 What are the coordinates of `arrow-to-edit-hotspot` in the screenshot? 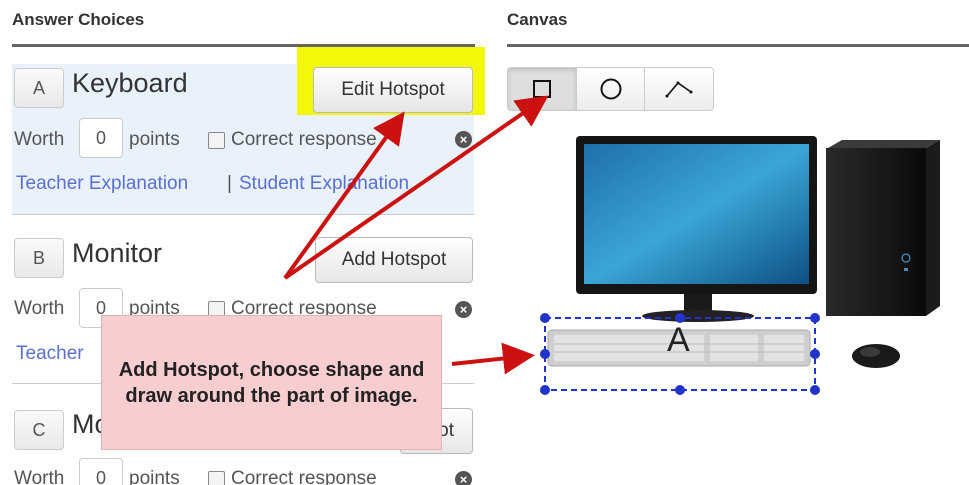 It's located at (344, 195).